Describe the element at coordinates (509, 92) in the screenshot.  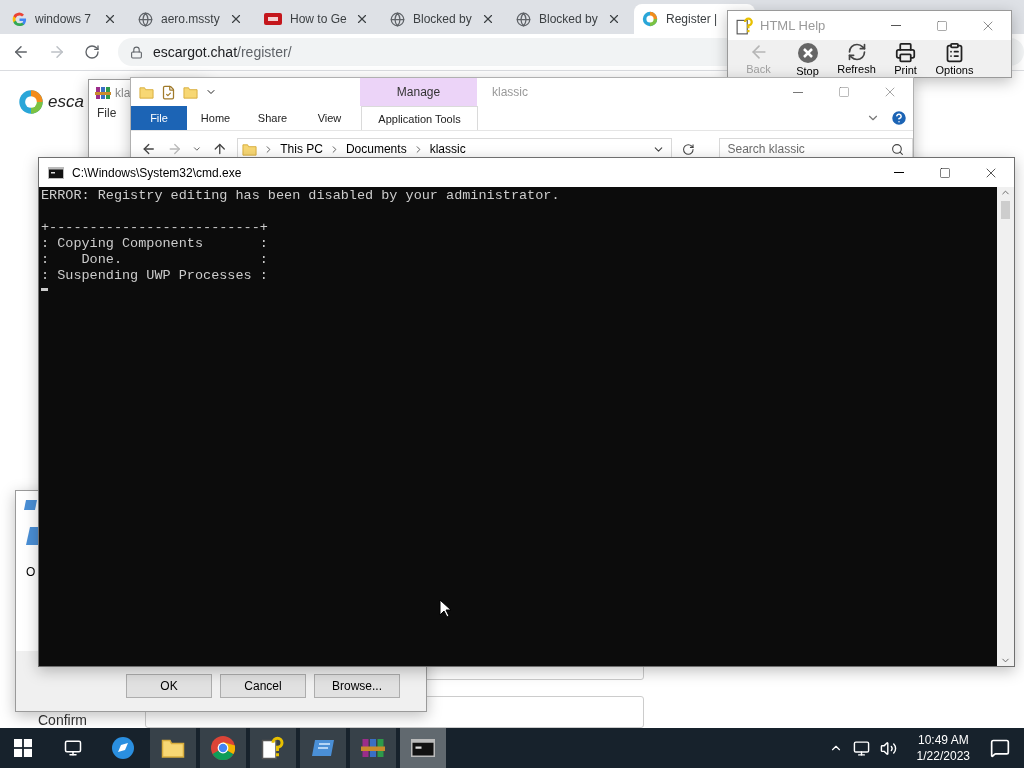
I see `window-title: klassic` at that location.